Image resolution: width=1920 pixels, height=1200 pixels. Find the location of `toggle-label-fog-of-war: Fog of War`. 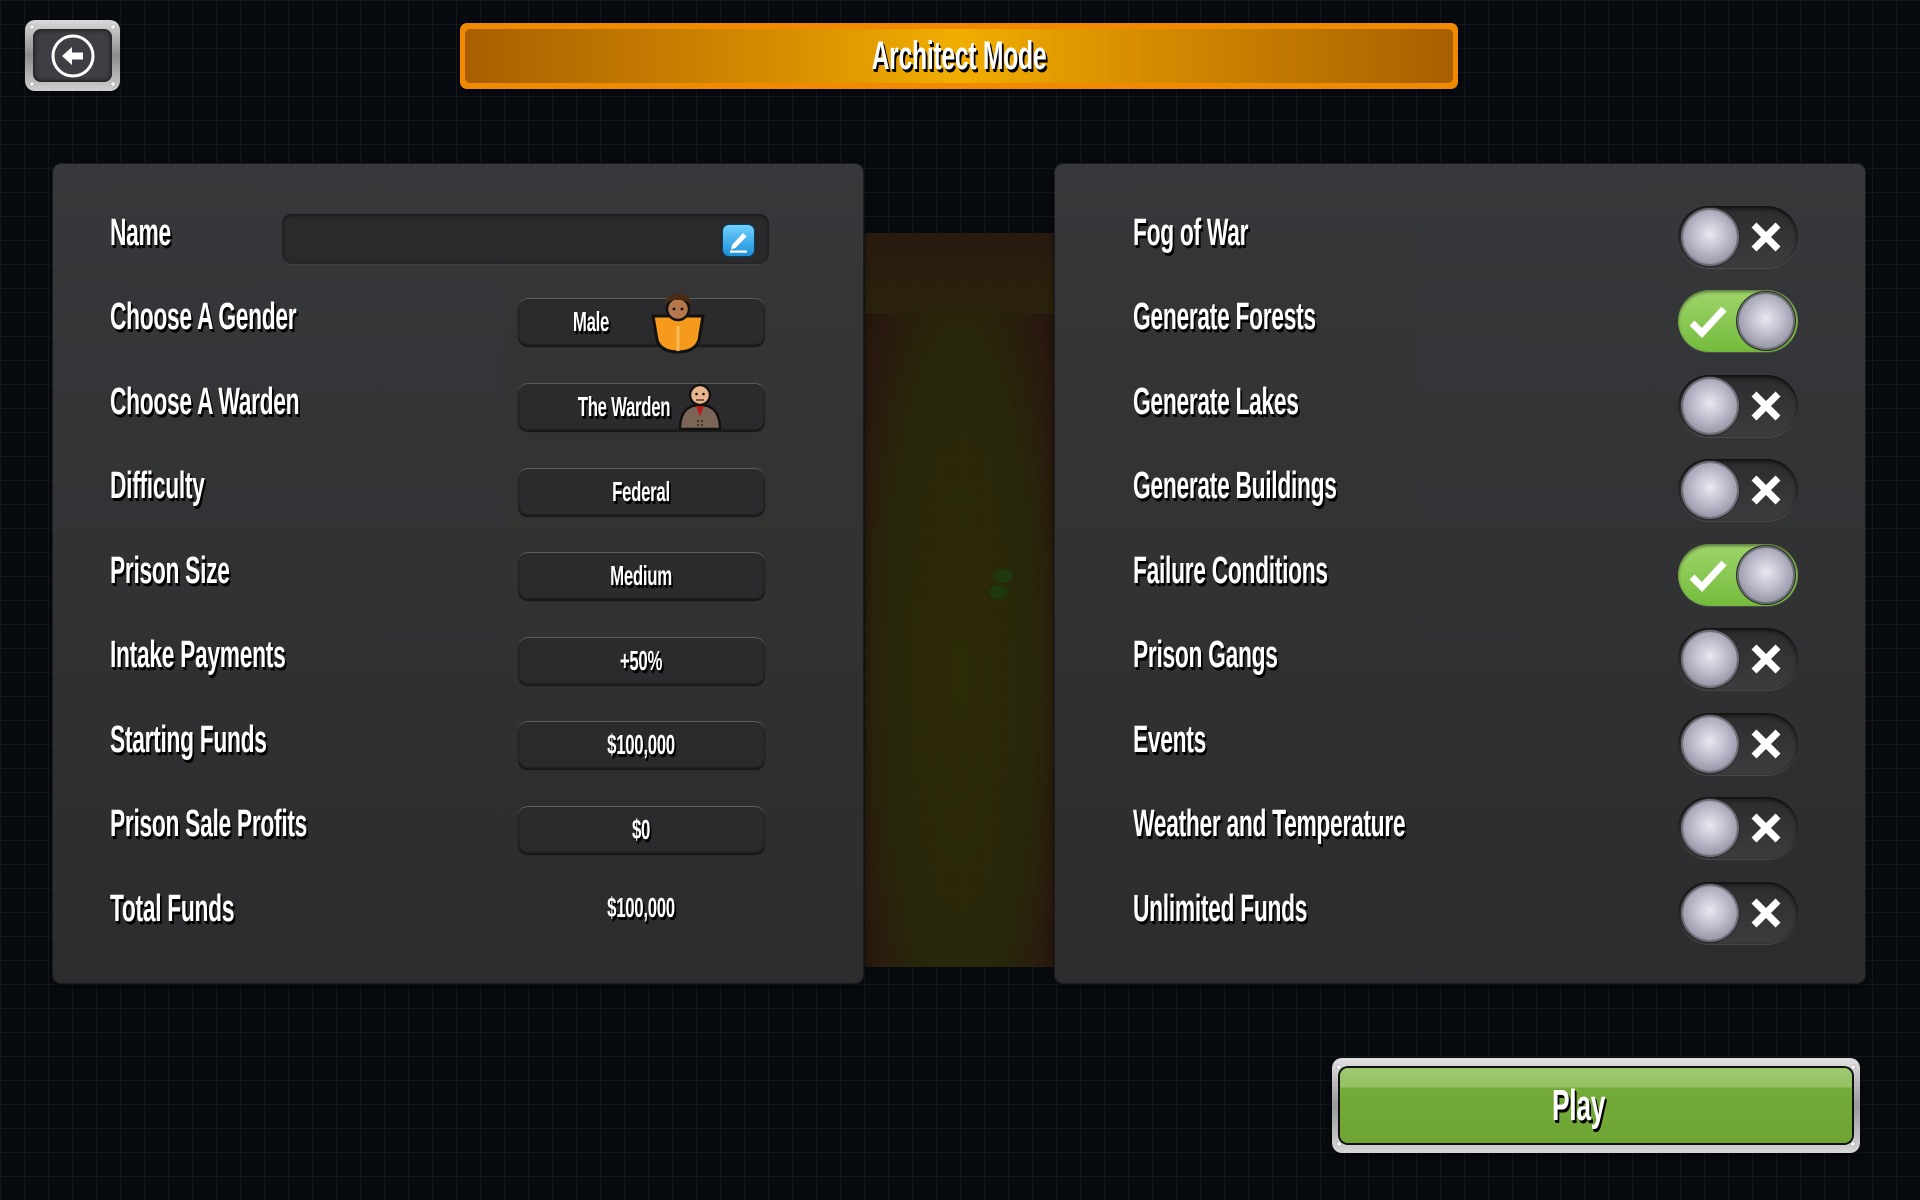

toggle-label-fog-of-war: Fog of War is located at coordinates (1191, 233).